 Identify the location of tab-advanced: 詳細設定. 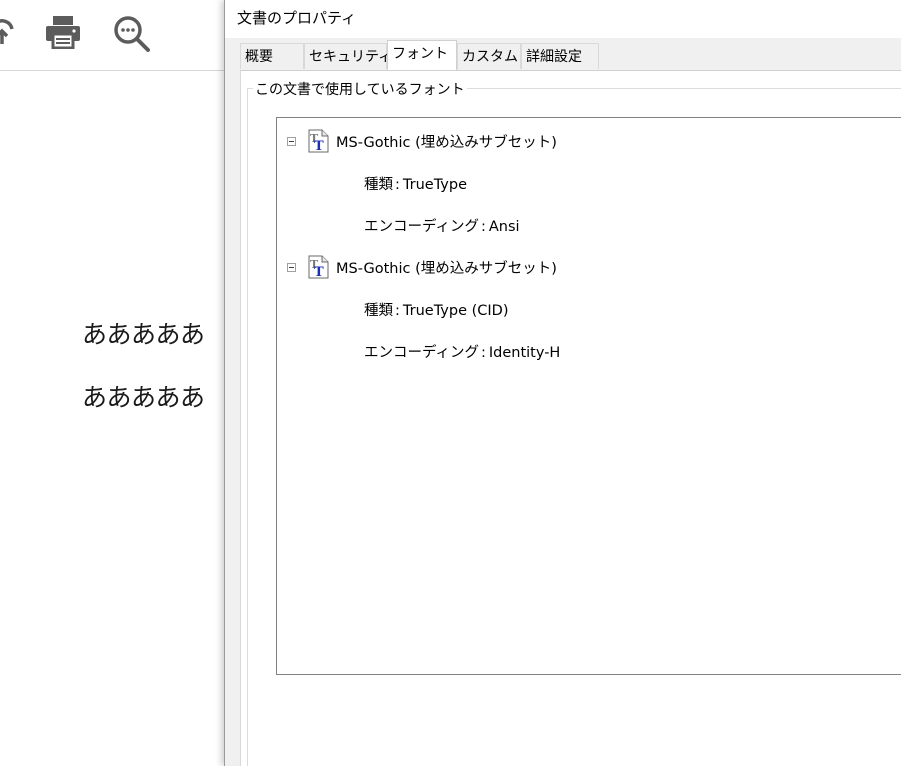
(560, 56).